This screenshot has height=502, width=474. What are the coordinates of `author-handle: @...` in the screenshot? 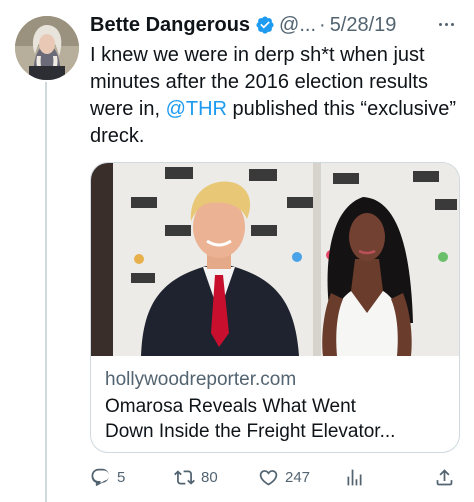 It's located at (297, 25).